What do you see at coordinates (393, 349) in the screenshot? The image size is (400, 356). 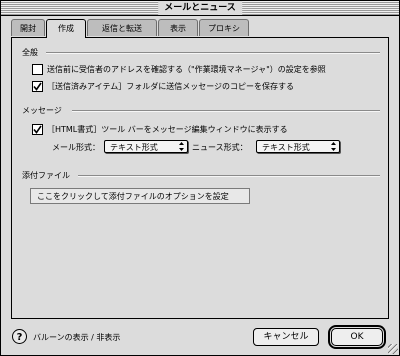 I see `resize-grip` at bounding box center [393, 349].